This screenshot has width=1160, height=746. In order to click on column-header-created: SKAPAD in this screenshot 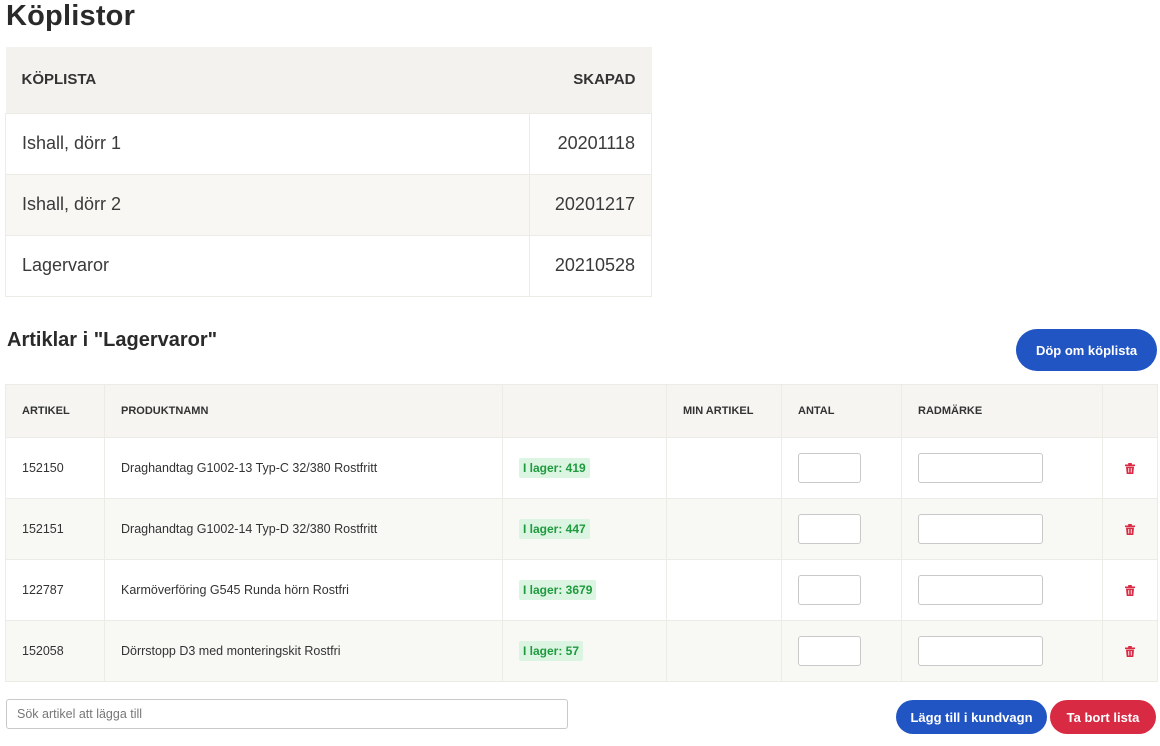, I will do `click(590, 80)`.